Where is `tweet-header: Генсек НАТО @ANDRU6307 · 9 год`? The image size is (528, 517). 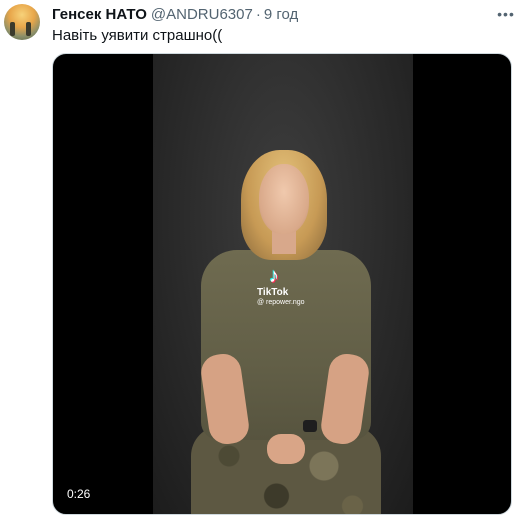 tweet-header: Генсек НАТО @ANDRU6307 · 9 год is located at coordinates (175, 15).